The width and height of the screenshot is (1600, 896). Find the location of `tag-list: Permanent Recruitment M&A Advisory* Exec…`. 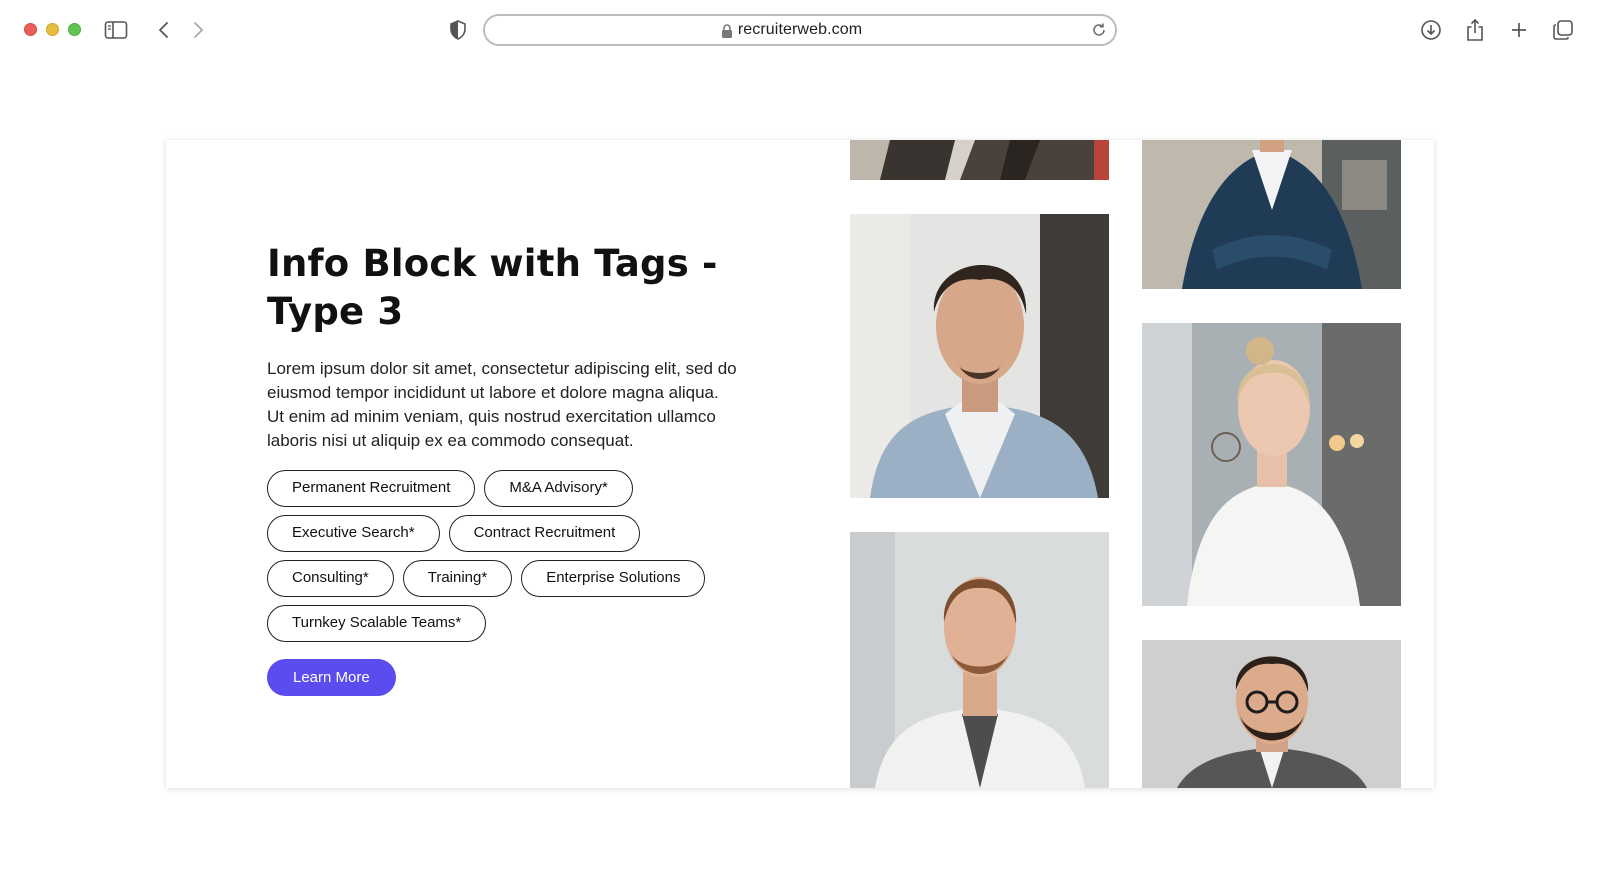

tag-list: Permanent Recruitment M&A Advisory* Exec… is located at coordinates (507, 560).